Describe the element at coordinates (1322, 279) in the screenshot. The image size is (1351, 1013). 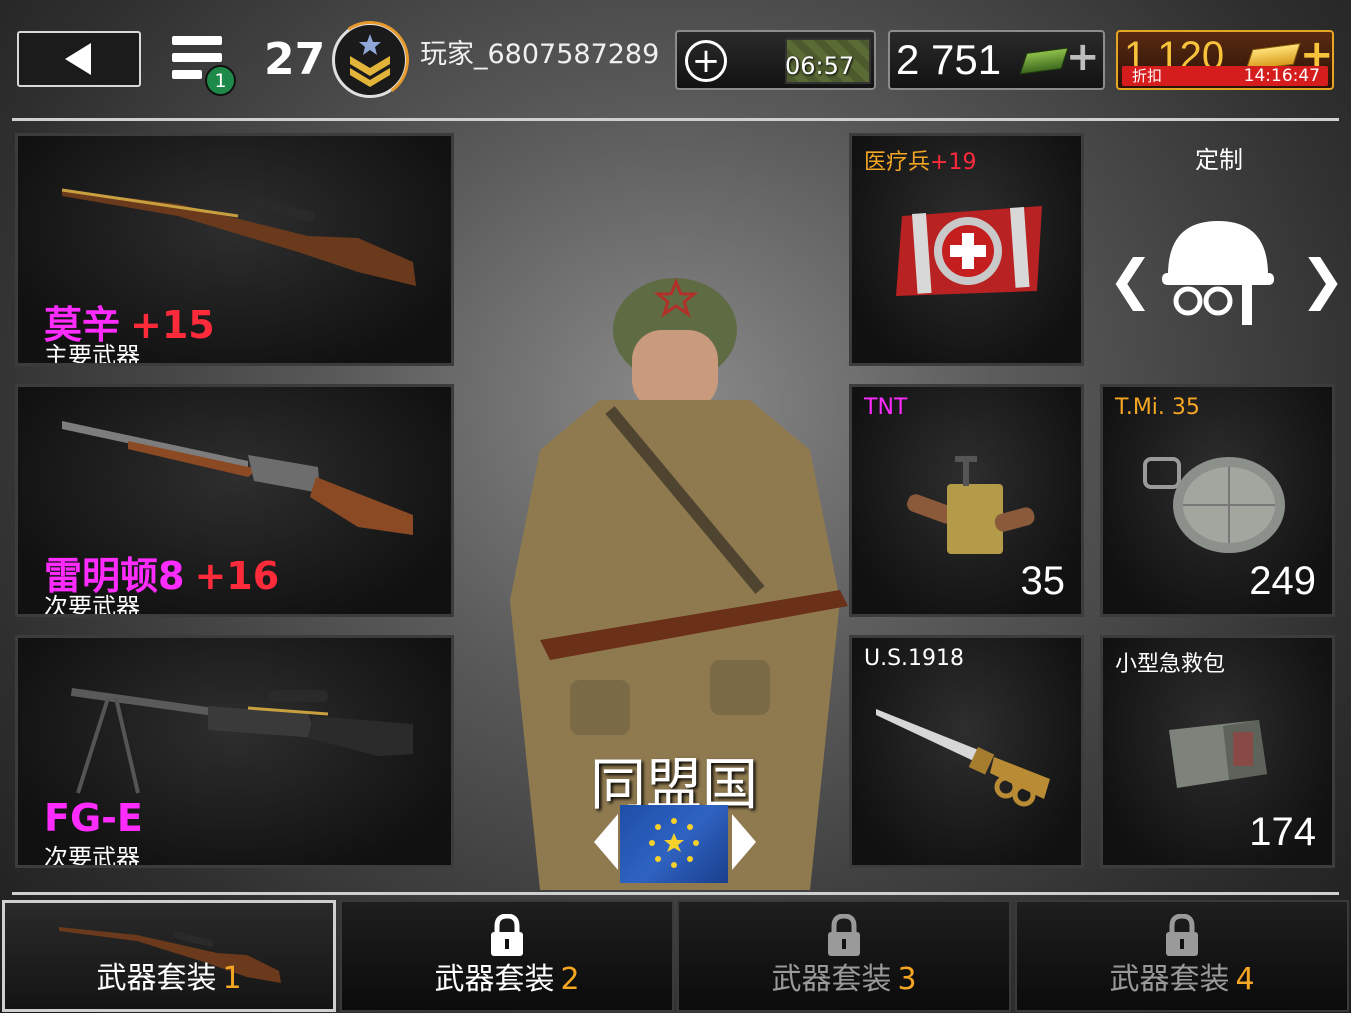
I see `helmet-next-button: ❯` at that location.